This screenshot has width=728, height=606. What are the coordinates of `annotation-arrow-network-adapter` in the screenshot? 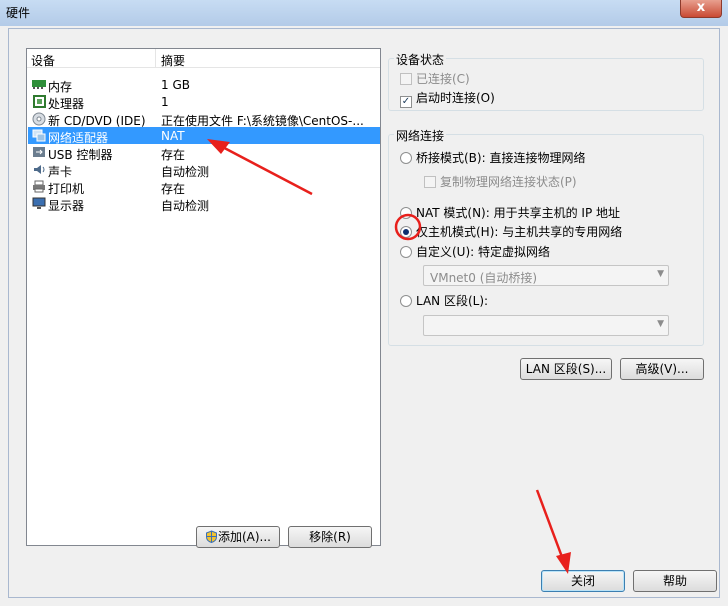 It's located at (260, 167).